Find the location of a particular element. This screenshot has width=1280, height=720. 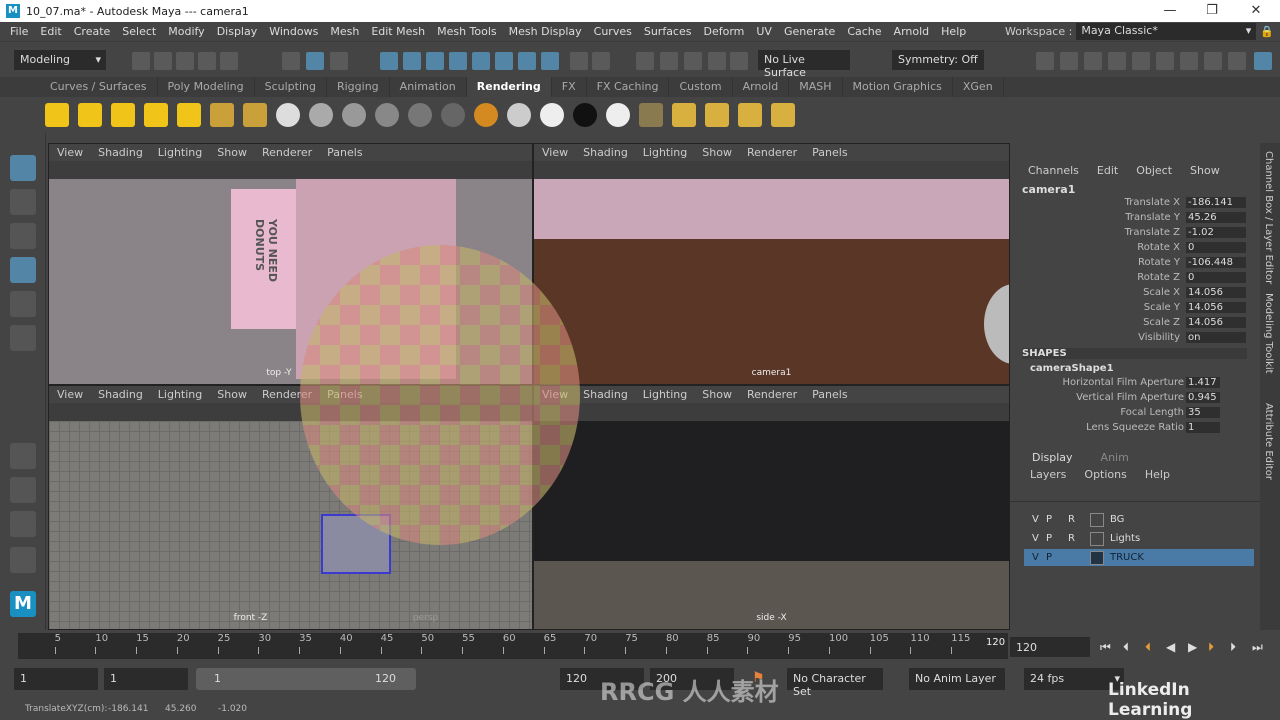

channel-row: Scale Y 14.056 is located at coordinates (1130, 309).